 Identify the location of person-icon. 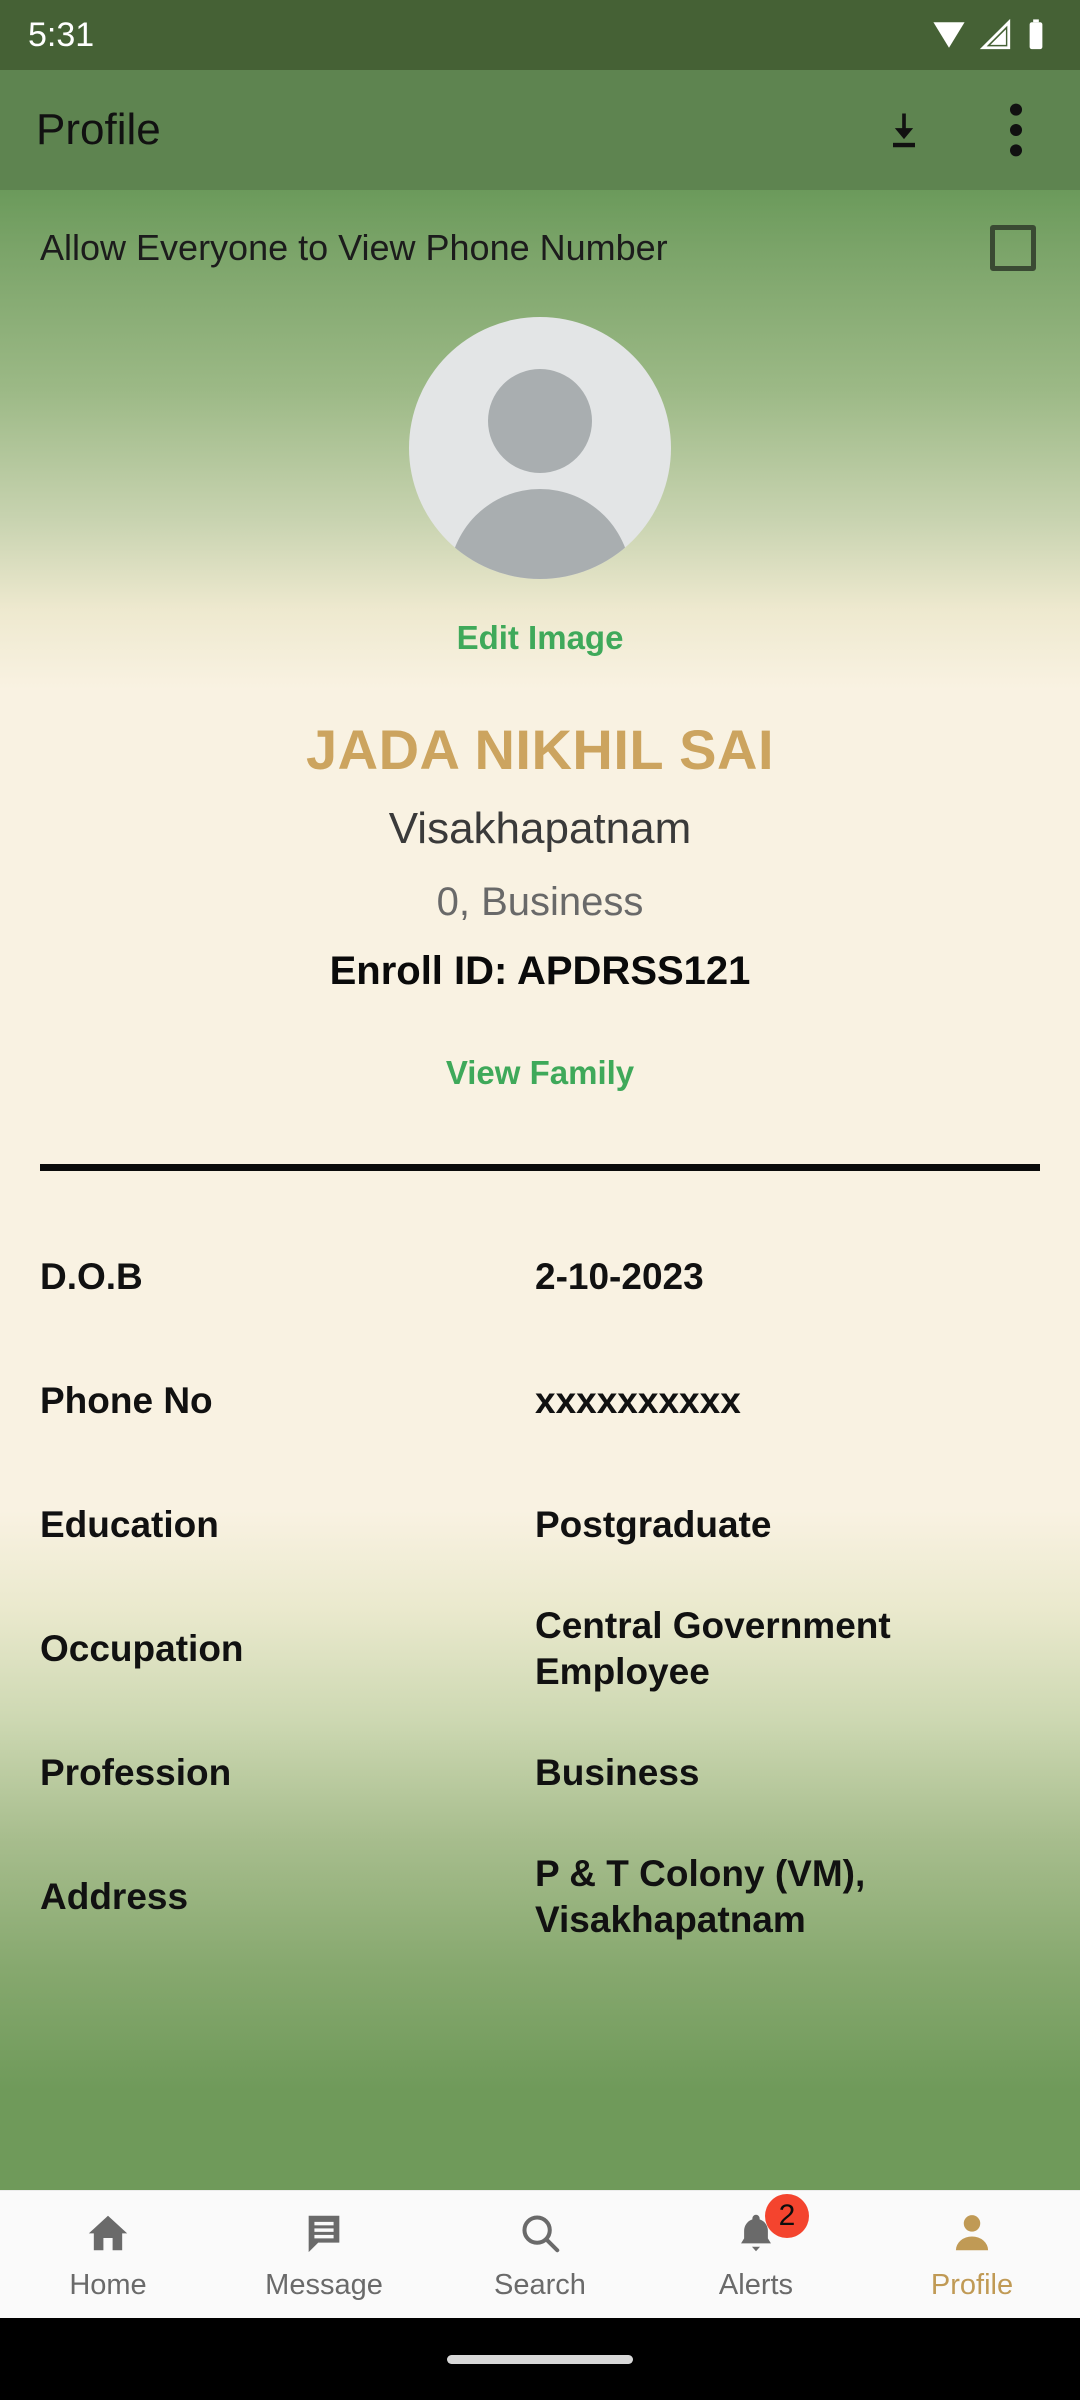
(972, 2233).